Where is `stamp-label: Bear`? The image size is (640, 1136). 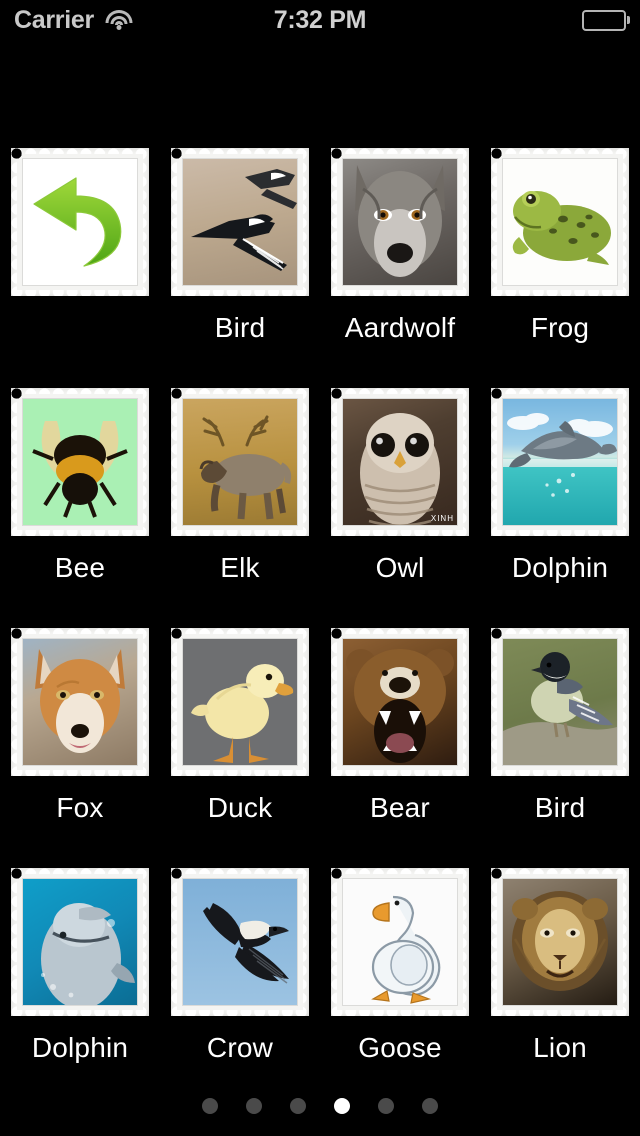 stamp-label: Bear is located at coordinates (400, 807).